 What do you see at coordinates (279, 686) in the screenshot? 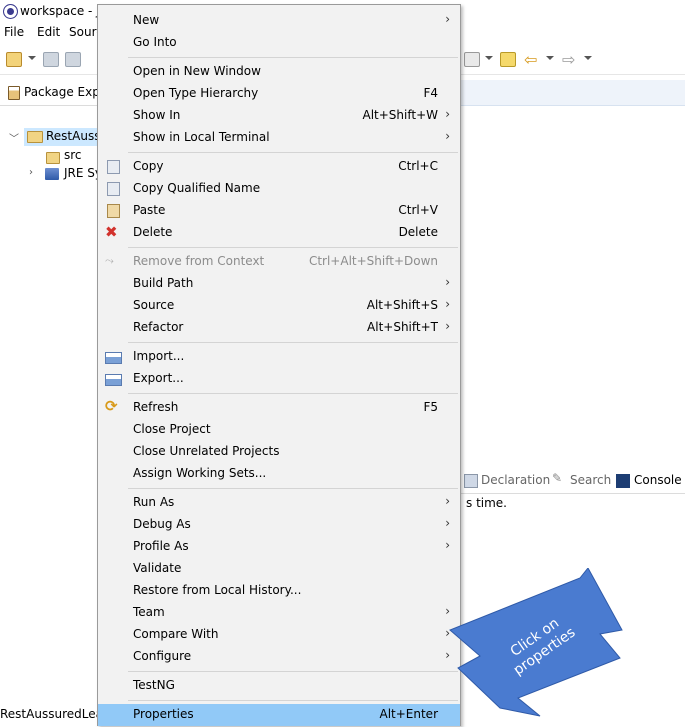
I see `menu-item-testng: TestNG` at bounding box center [279, 686].